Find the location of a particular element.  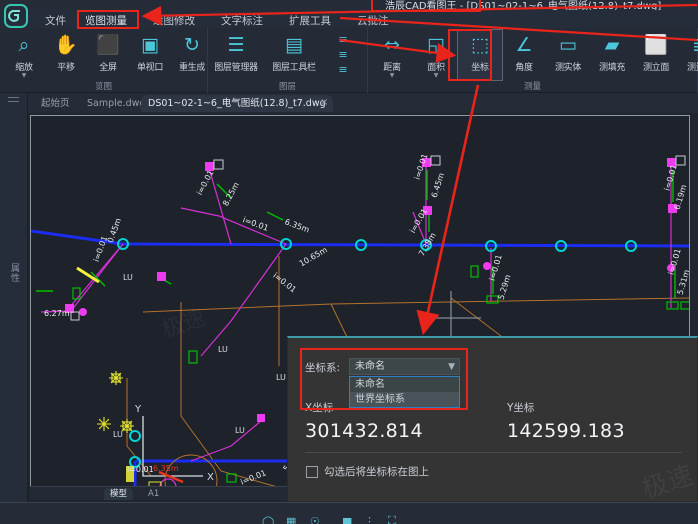

ribbon-button-label: 角度 is located at coordinates (524, 68).